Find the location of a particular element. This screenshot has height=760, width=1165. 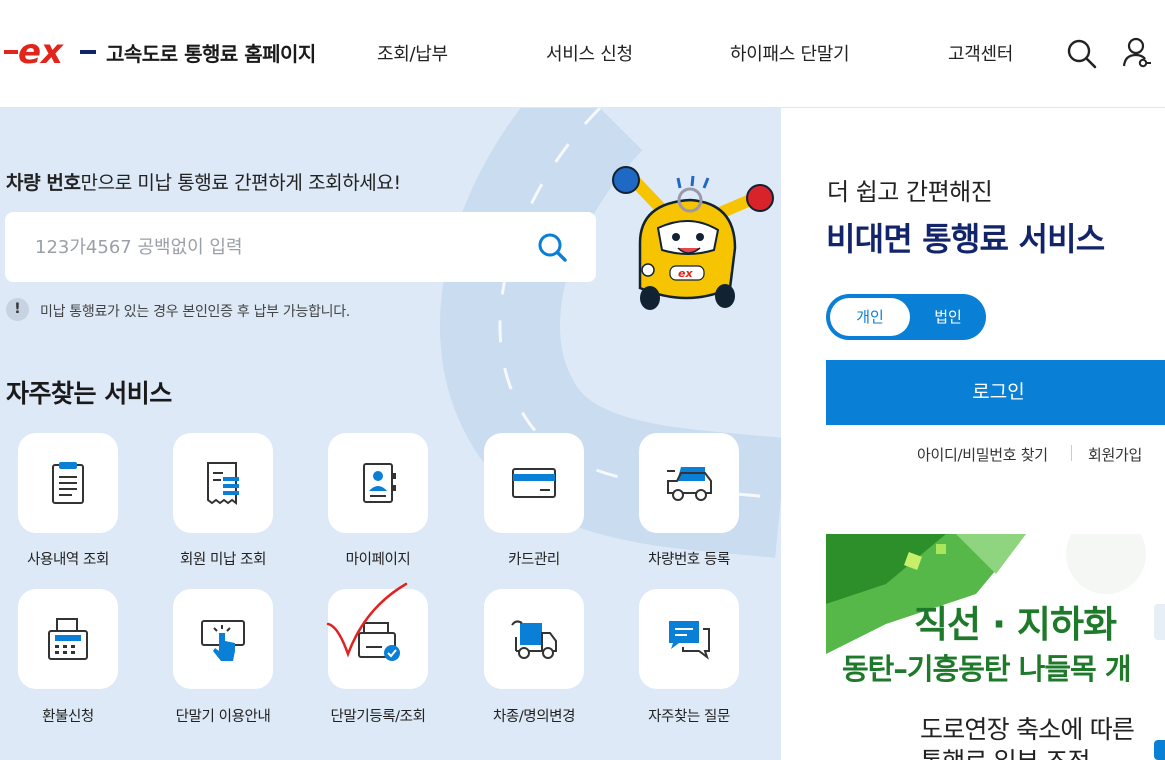

usage-history-button is located at coordinates (68, 483).